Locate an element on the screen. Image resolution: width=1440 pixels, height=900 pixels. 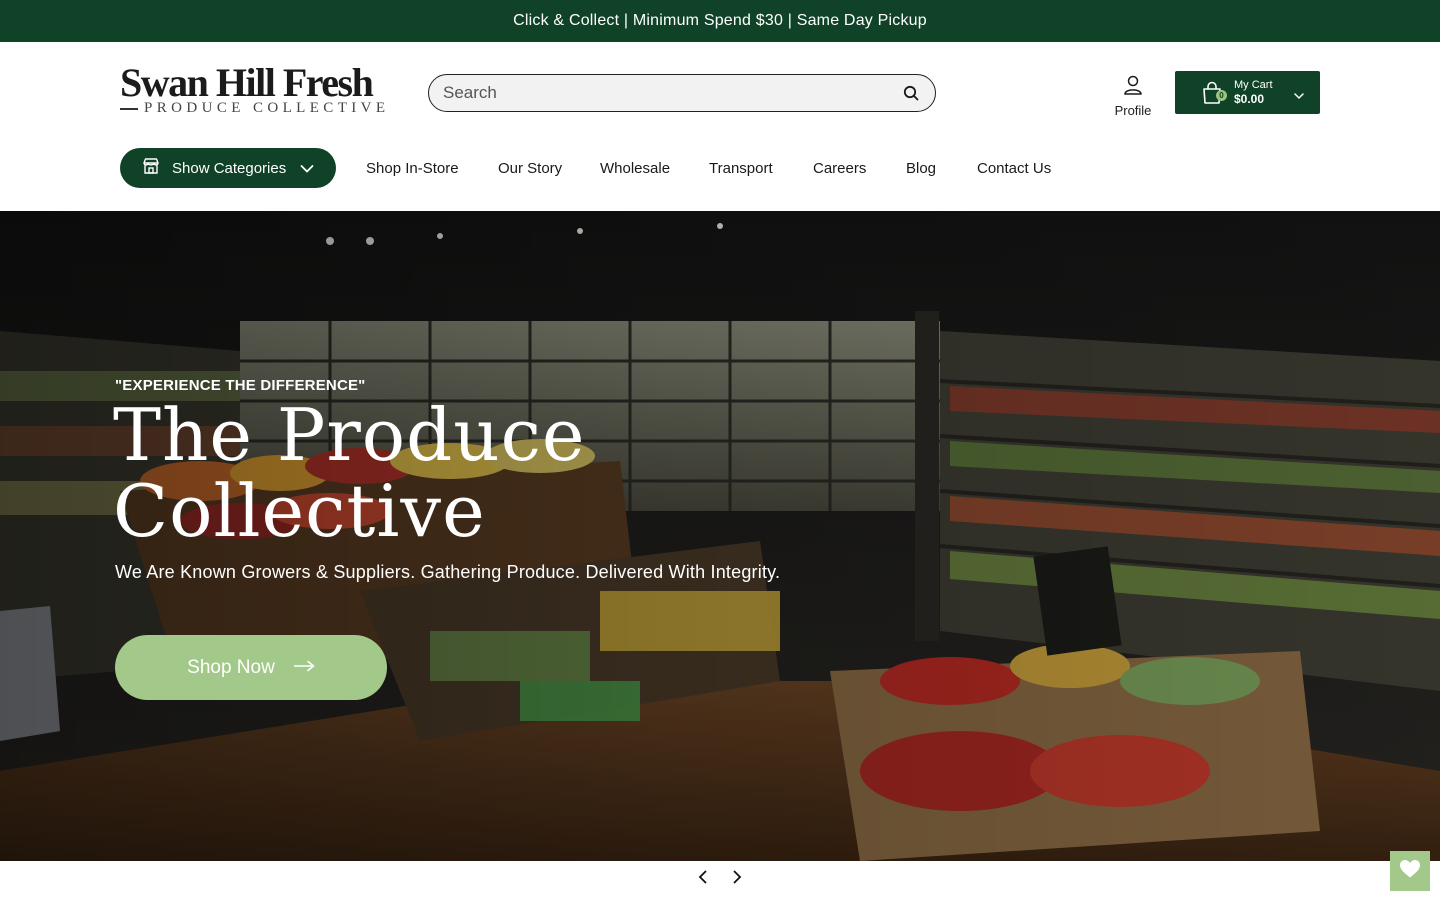
nav-item-our-story: Our Story is located at coordinates (530, 168).